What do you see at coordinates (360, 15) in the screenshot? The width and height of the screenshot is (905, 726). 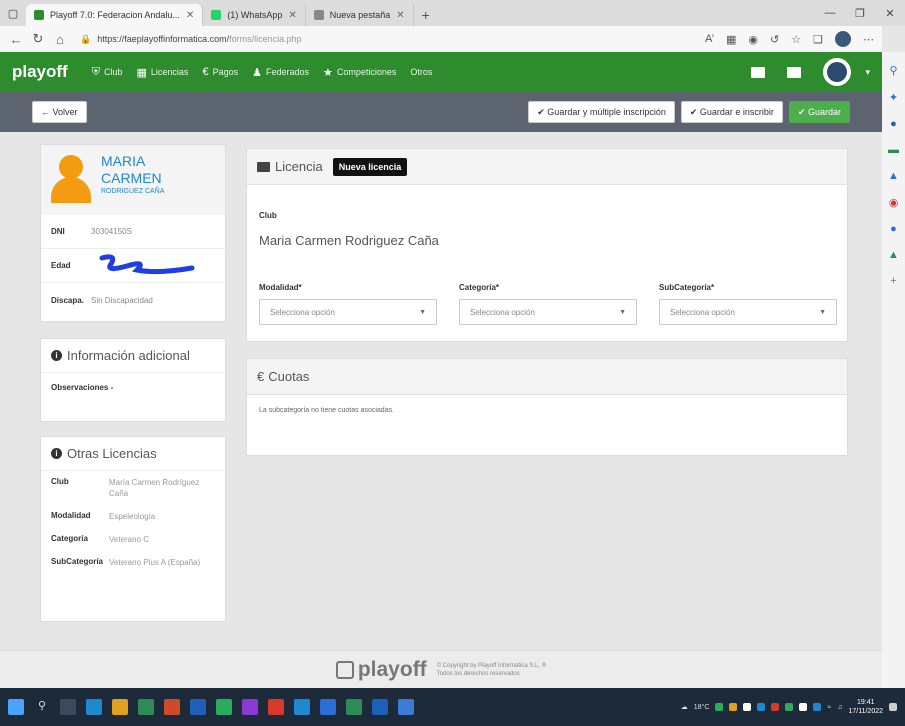 I see `browser-tab-new: Nueva pestaña ✕` at bounding box center [360, 15].